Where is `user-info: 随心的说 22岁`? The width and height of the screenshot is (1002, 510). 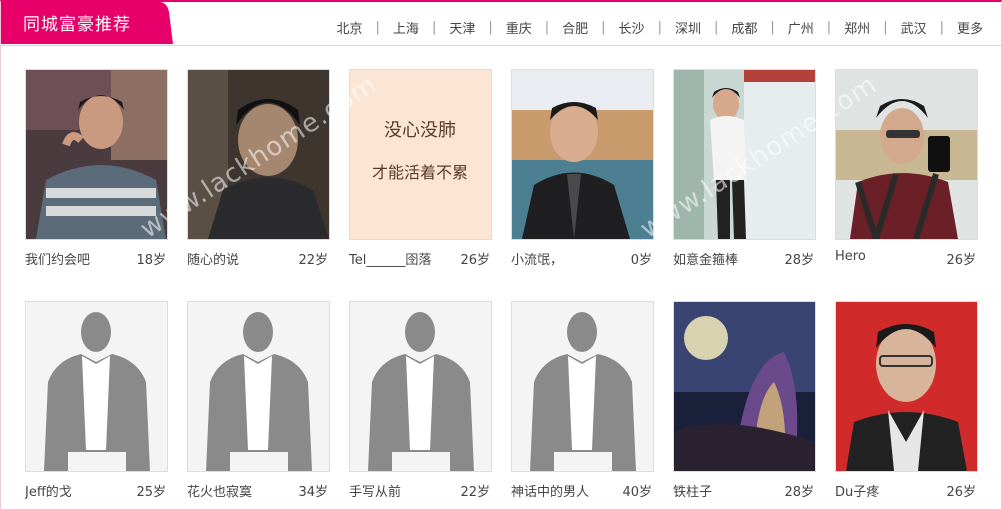
user-info: 随心的说 22岁 is located at coordinates (258, 258).